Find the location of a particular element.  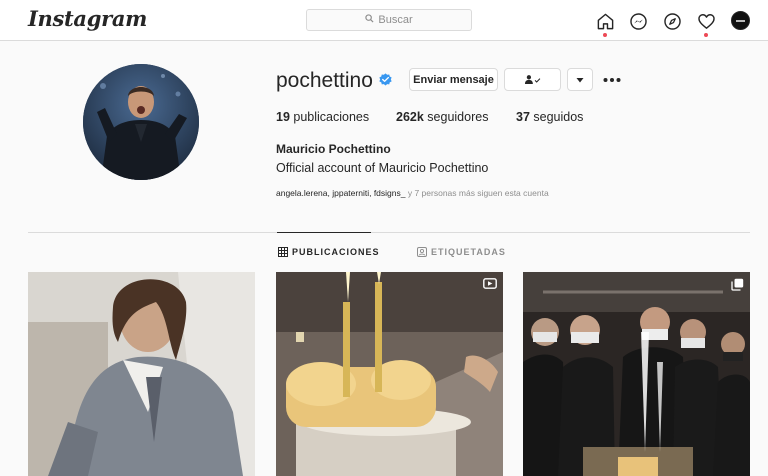

followed-by-suffix: y 7 personas más siguen esta cuenta is located at coordinates (478, 193).